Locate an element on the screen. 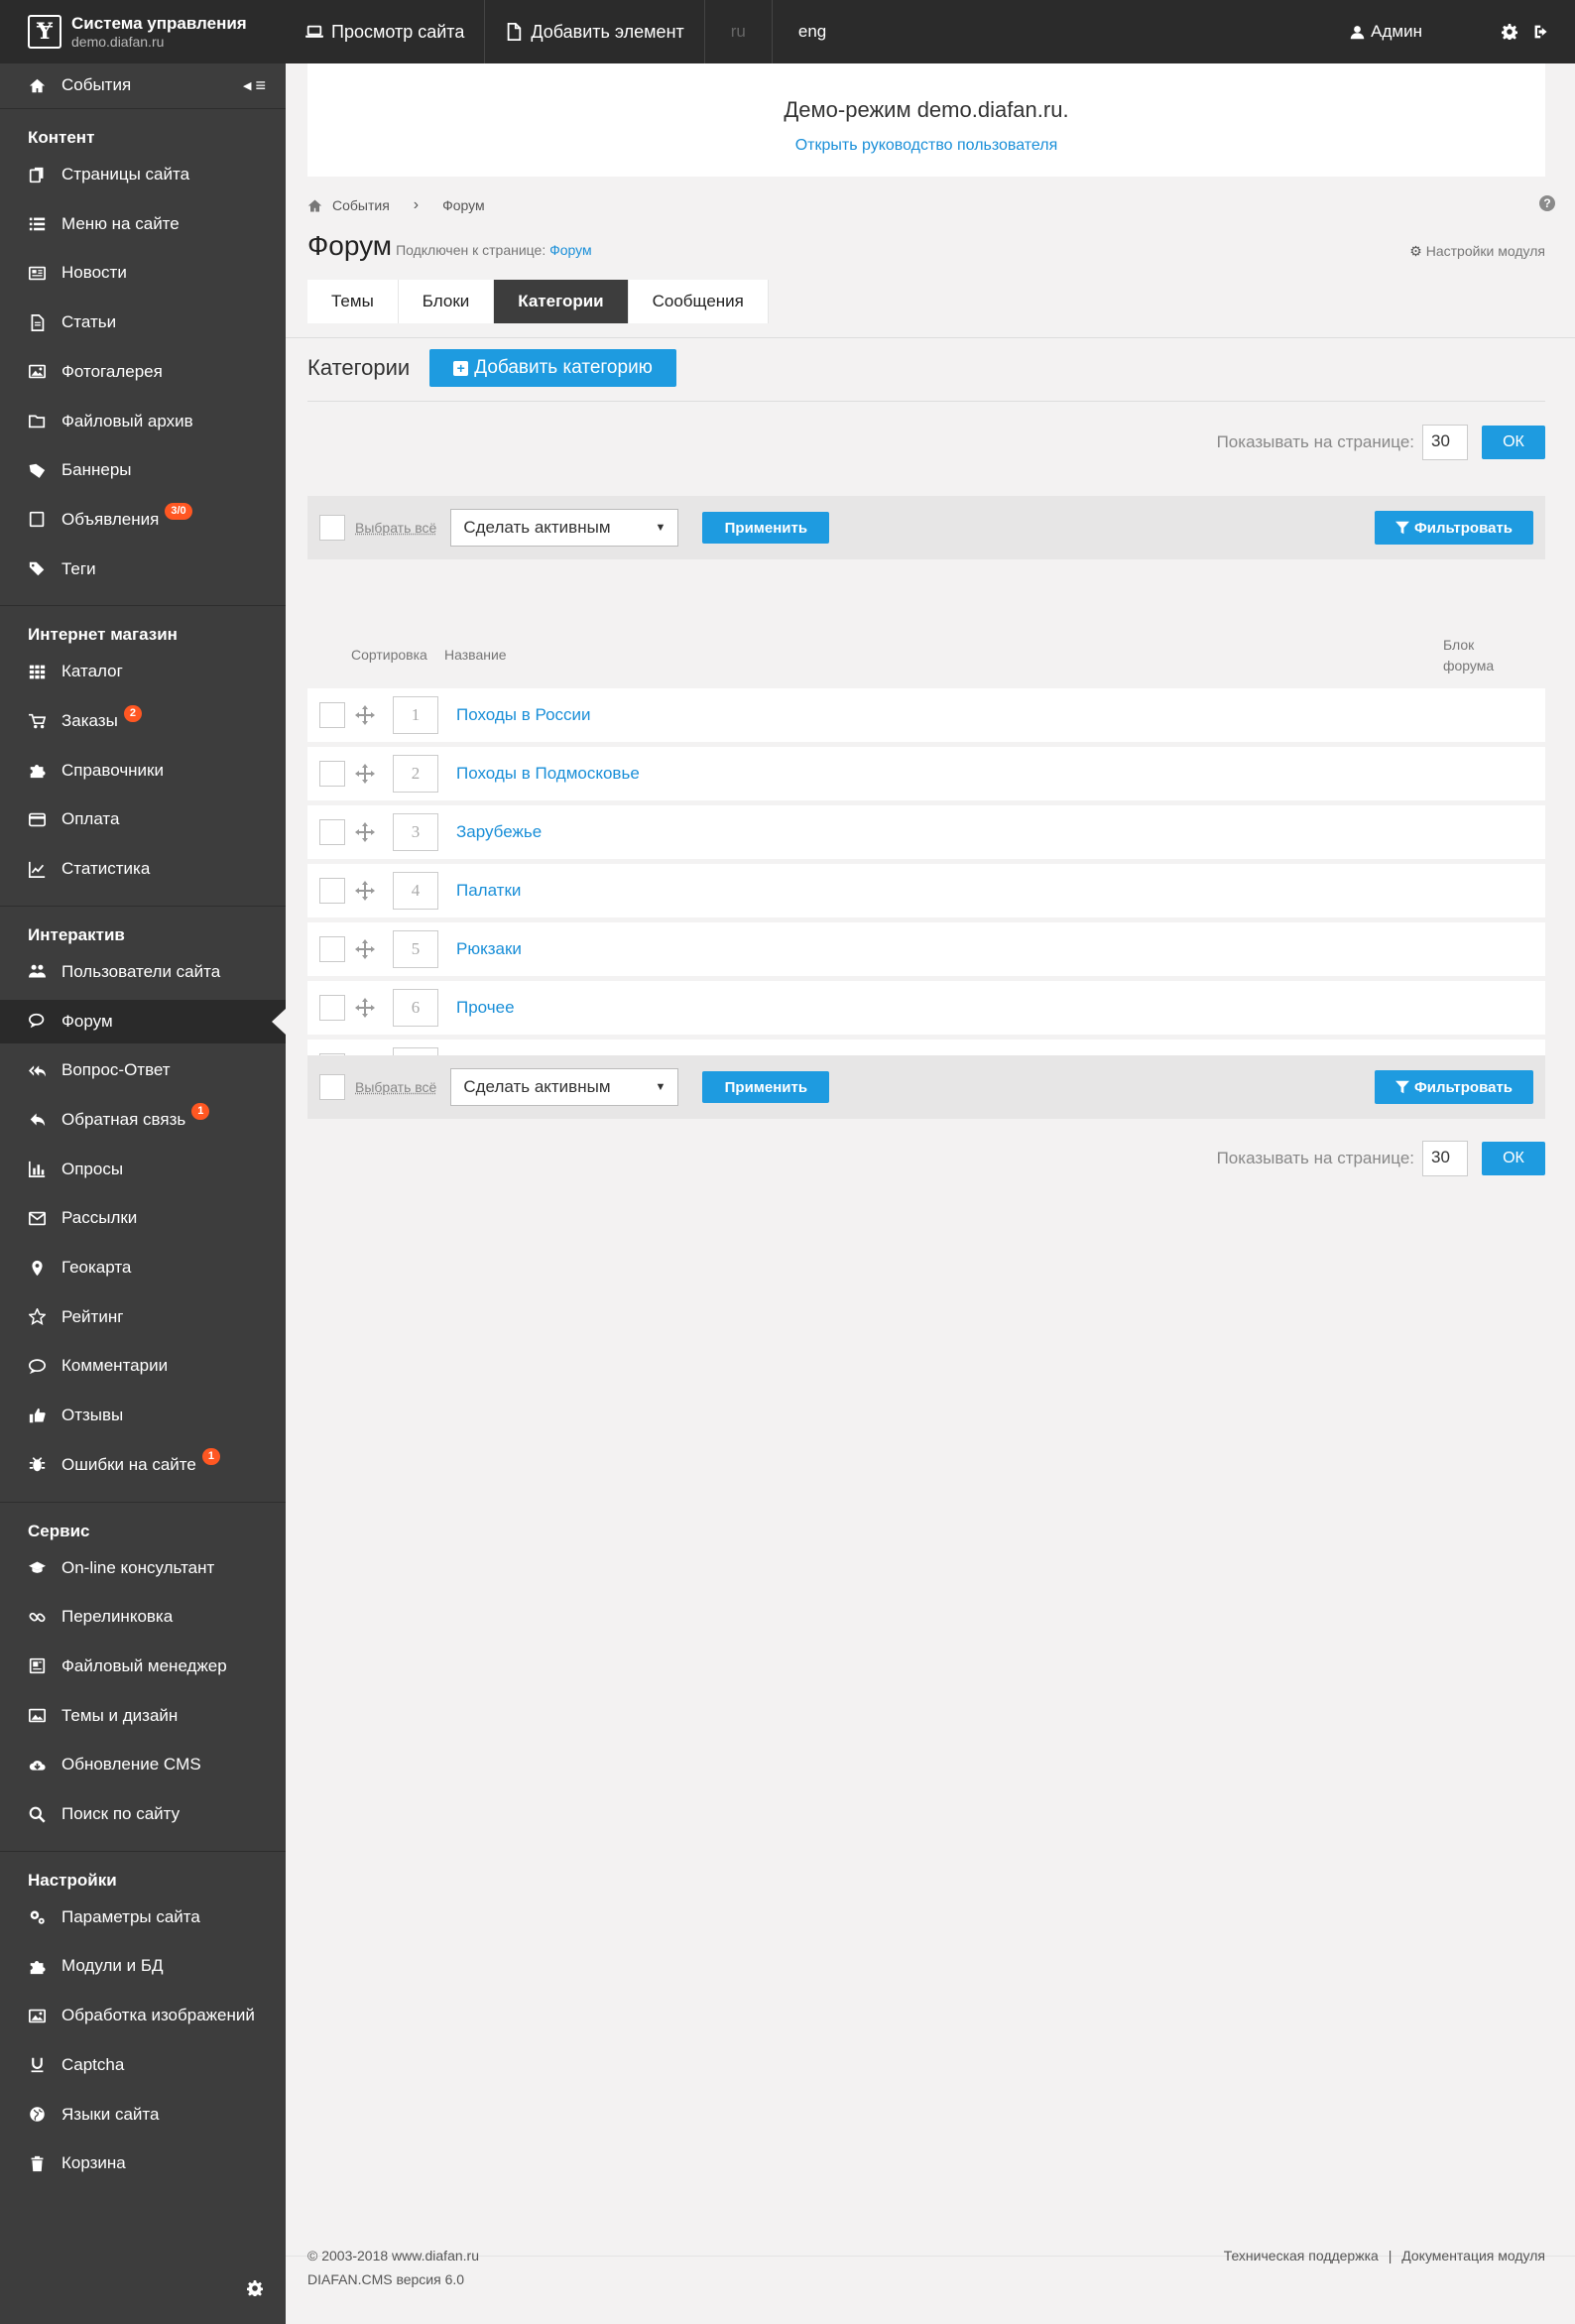  sort-input: 4 is located at coordinates (415, 891).